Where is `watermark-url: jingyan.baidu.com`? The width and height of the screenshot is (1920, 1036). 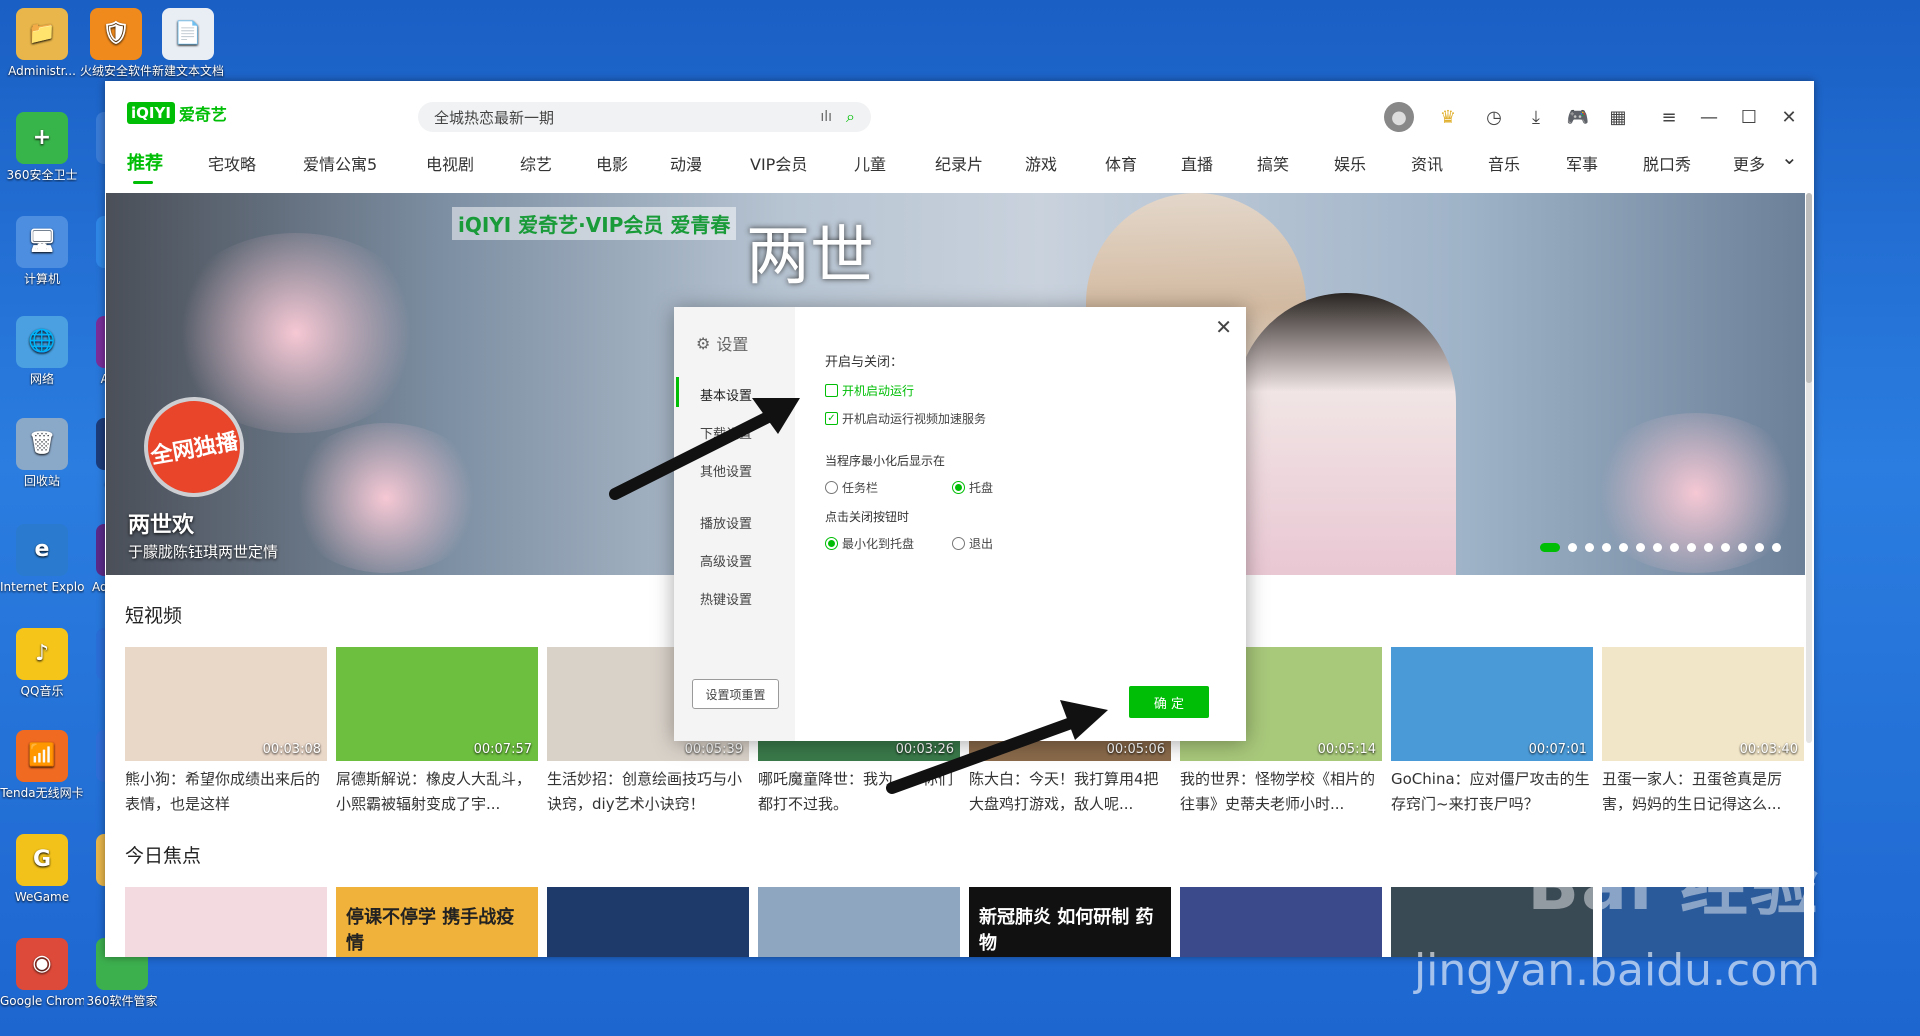
watermark-url: jingyan.baidu.com is located at coordinates (1616, 970).